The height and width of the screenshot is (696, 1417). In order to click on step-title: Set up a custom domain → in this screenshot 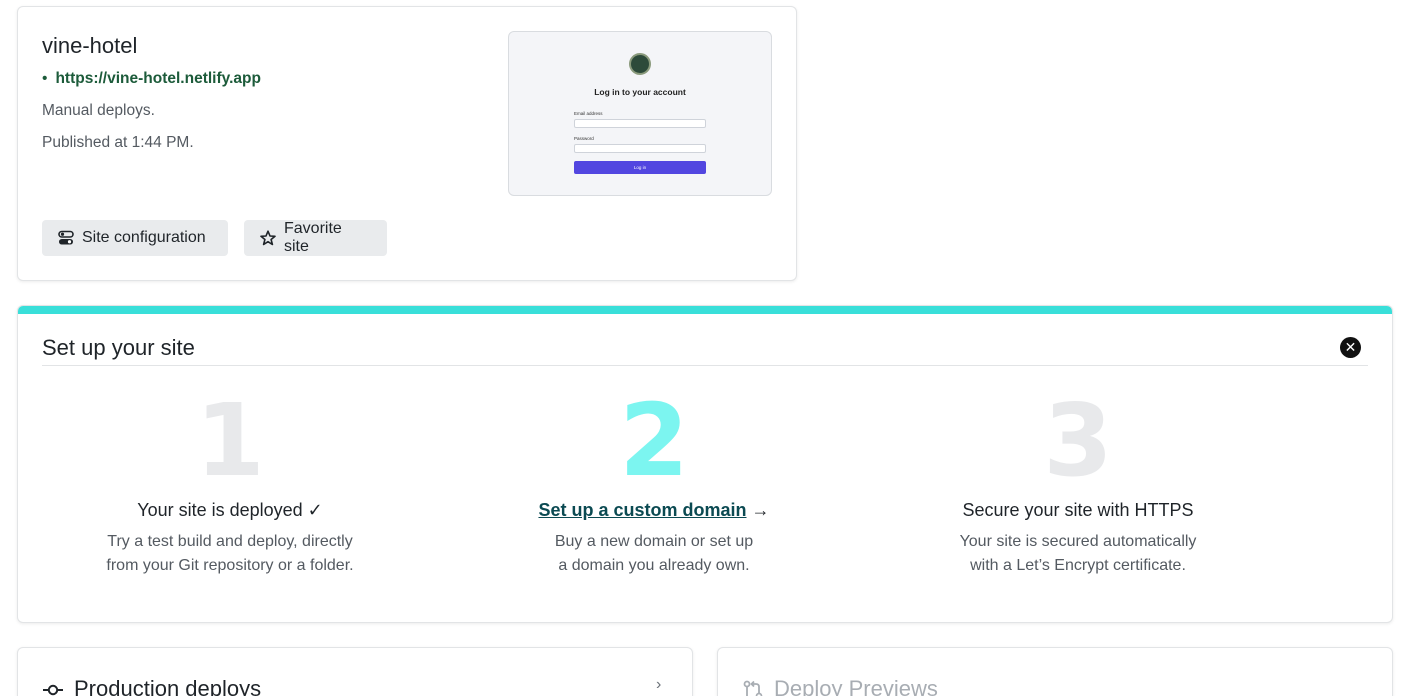, I will do `click(654, 510)`.